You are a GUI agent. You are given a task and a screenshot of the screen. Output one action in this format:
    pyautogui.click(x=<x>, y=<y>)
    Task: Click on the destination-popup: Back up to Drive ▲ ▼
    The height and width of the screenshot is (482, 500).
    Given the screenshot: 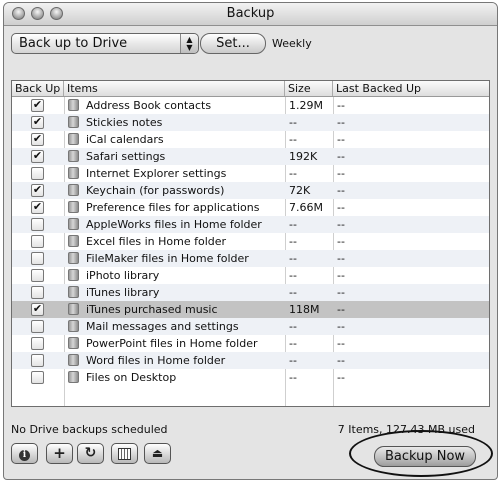 What is the action you would take?
    pyautogui.click(x=105, y=43)
    